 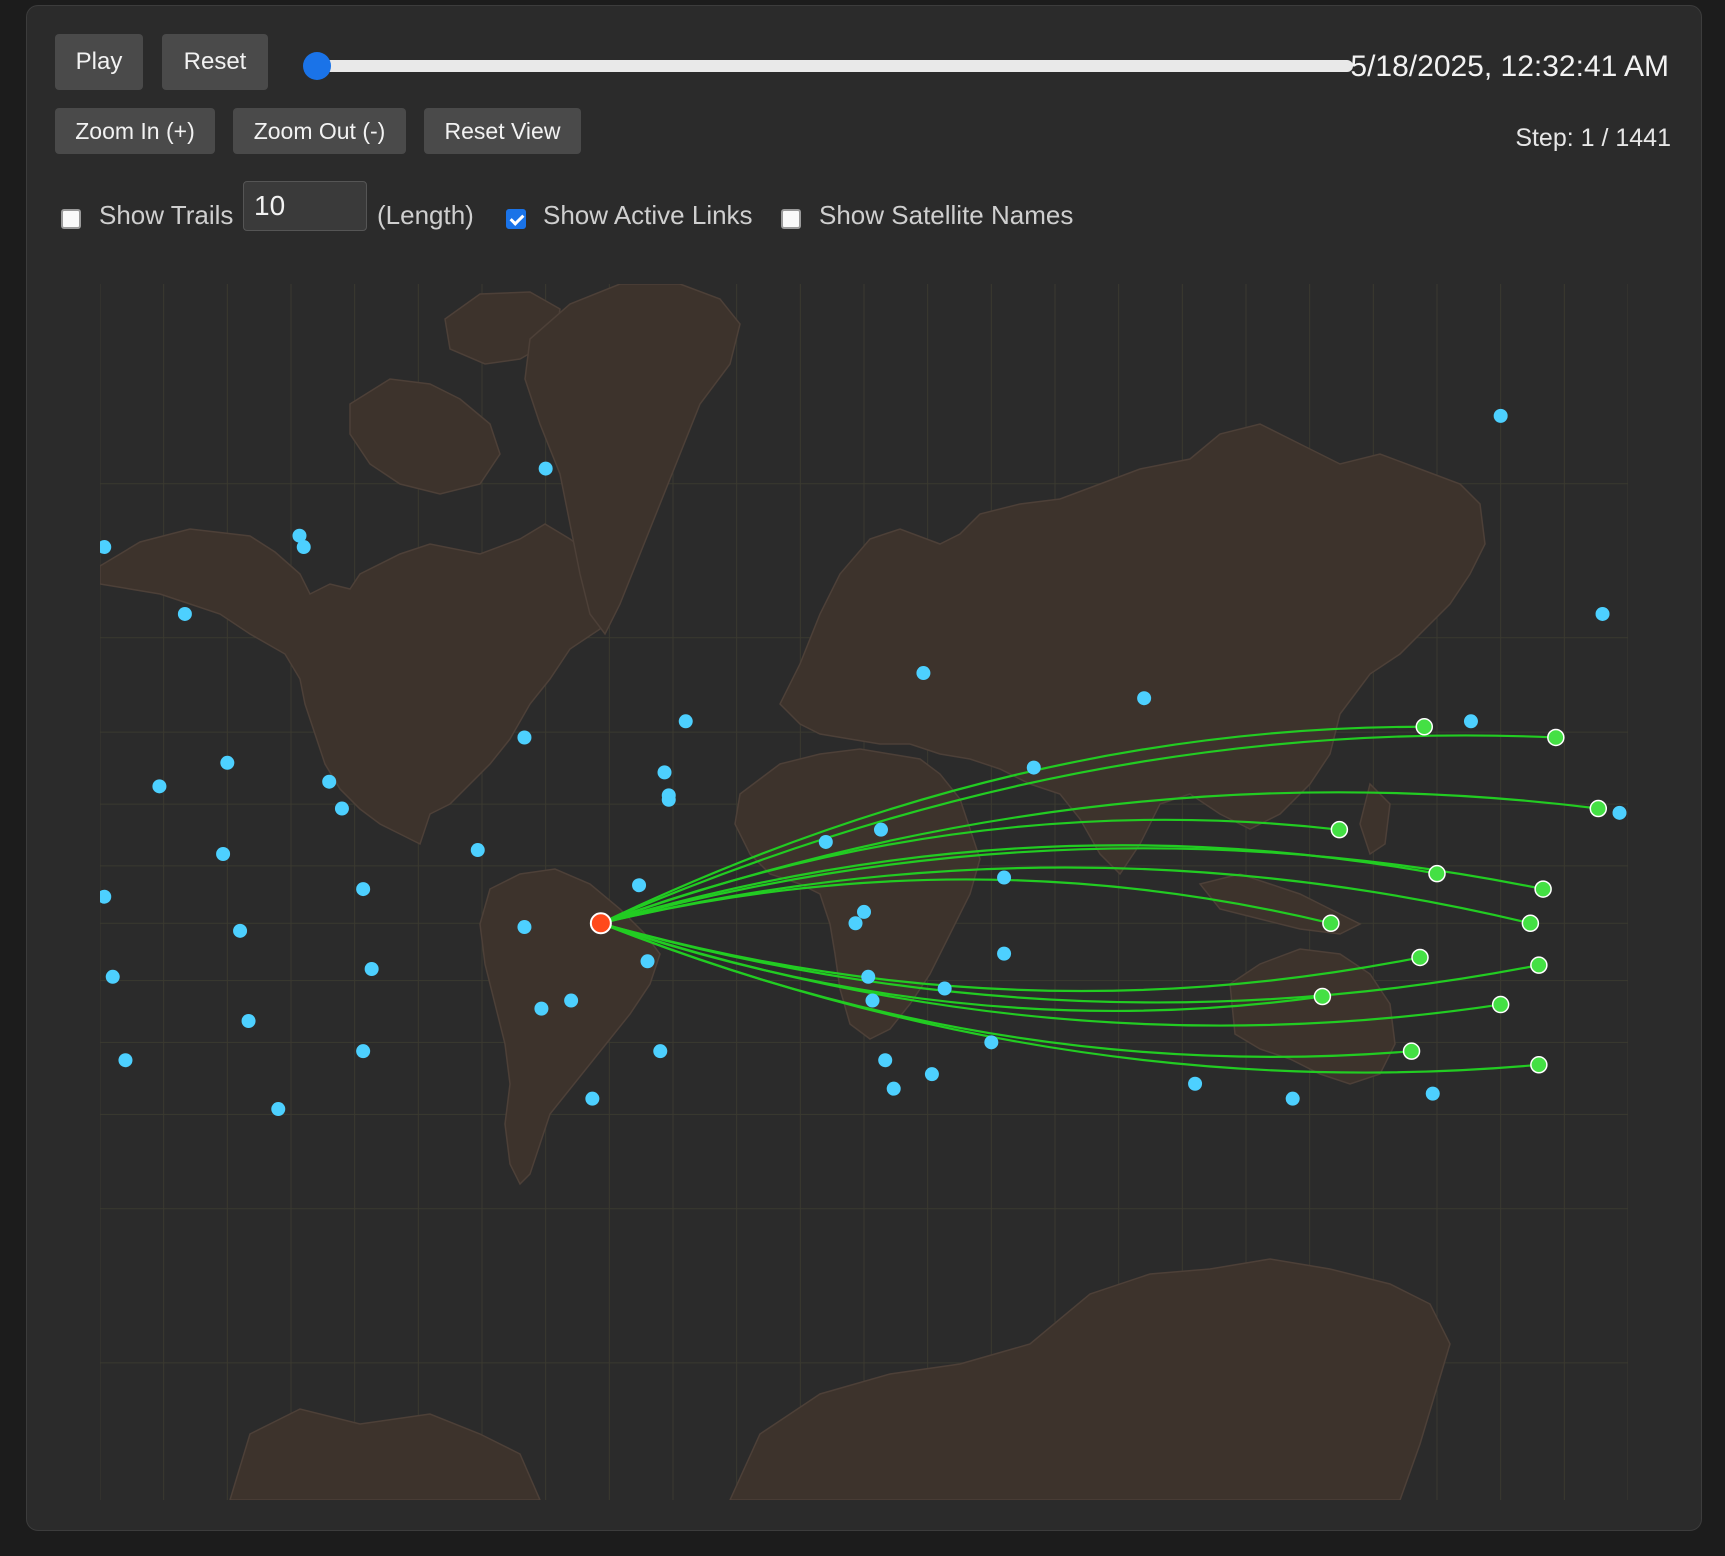 I want to click on simulation-datetime: 5/18/2025, 12:32:41 AM, so click(x=1509, y=66).